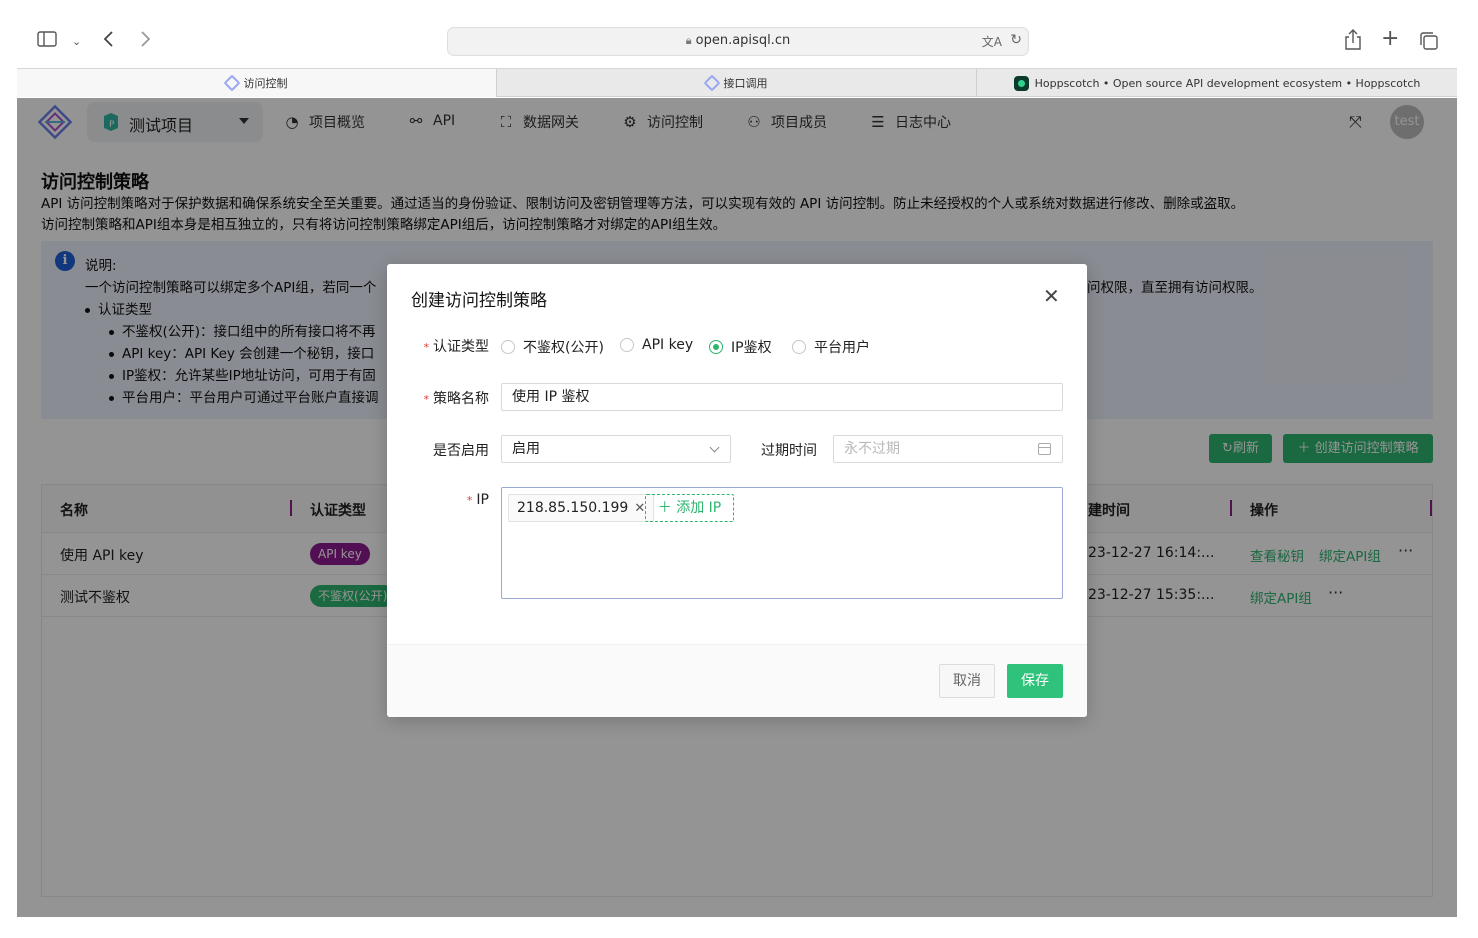 The image size is (1478, 938). I want to click on lock-icon: 🔒︎, so click(688, 40).